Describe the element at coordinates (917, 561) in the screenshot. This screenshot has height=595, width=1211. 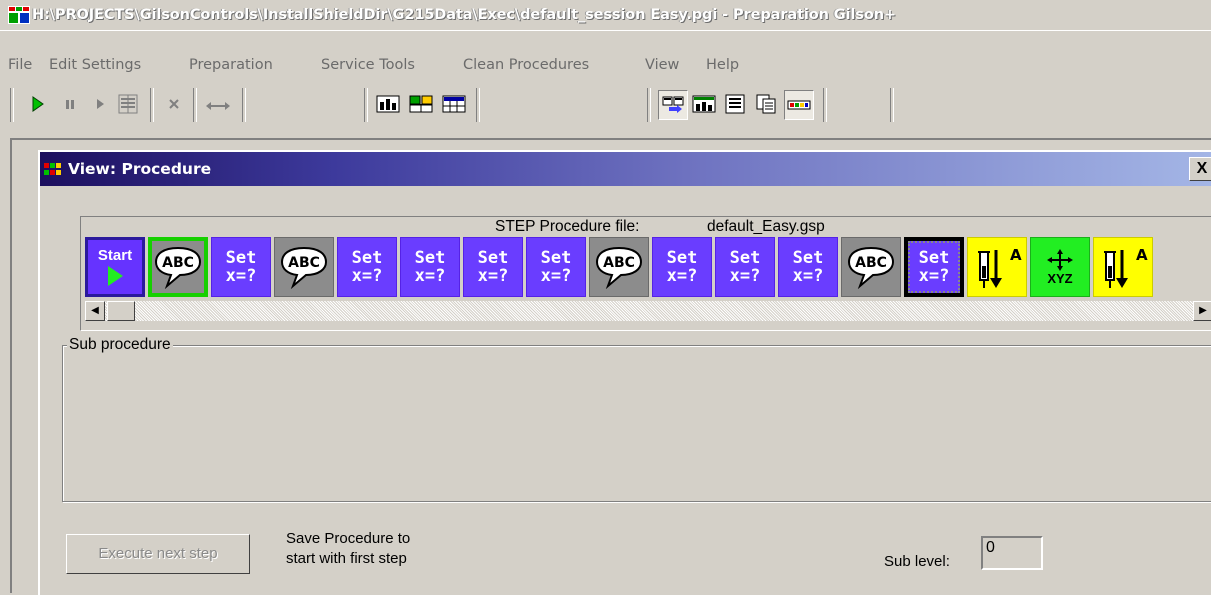
I see `sub-level-label: Sub level:` at that location.